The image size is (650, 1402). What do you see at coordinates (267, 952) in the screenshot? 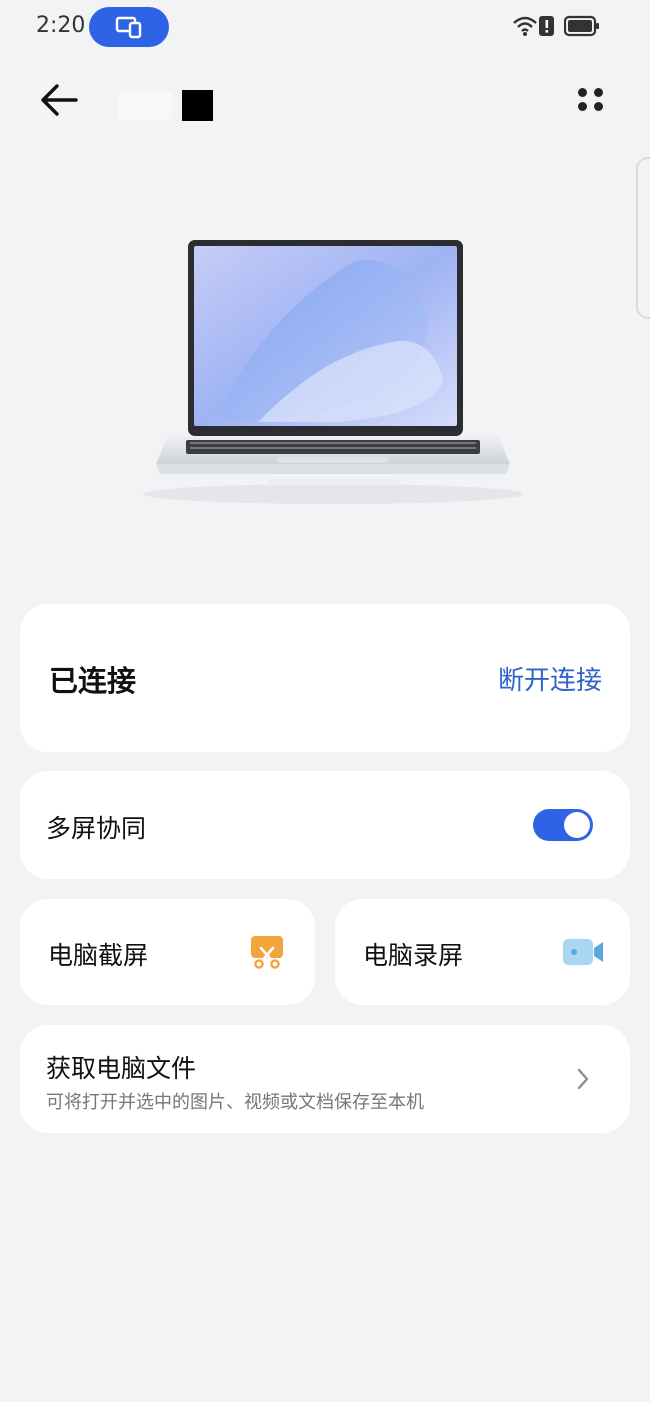
I see `scissors-screenshot-icon` at bounding box center [267, 952].